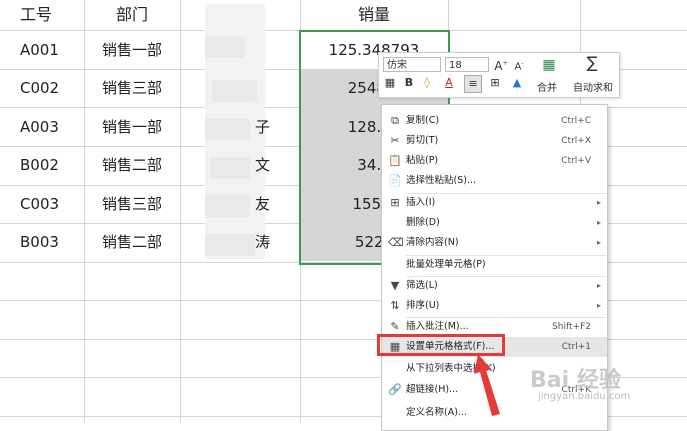  What do you see at coordinates (395, 305) in the screenshot?
I see `sort-icon: ⇅` at bounding box center [395, 305].